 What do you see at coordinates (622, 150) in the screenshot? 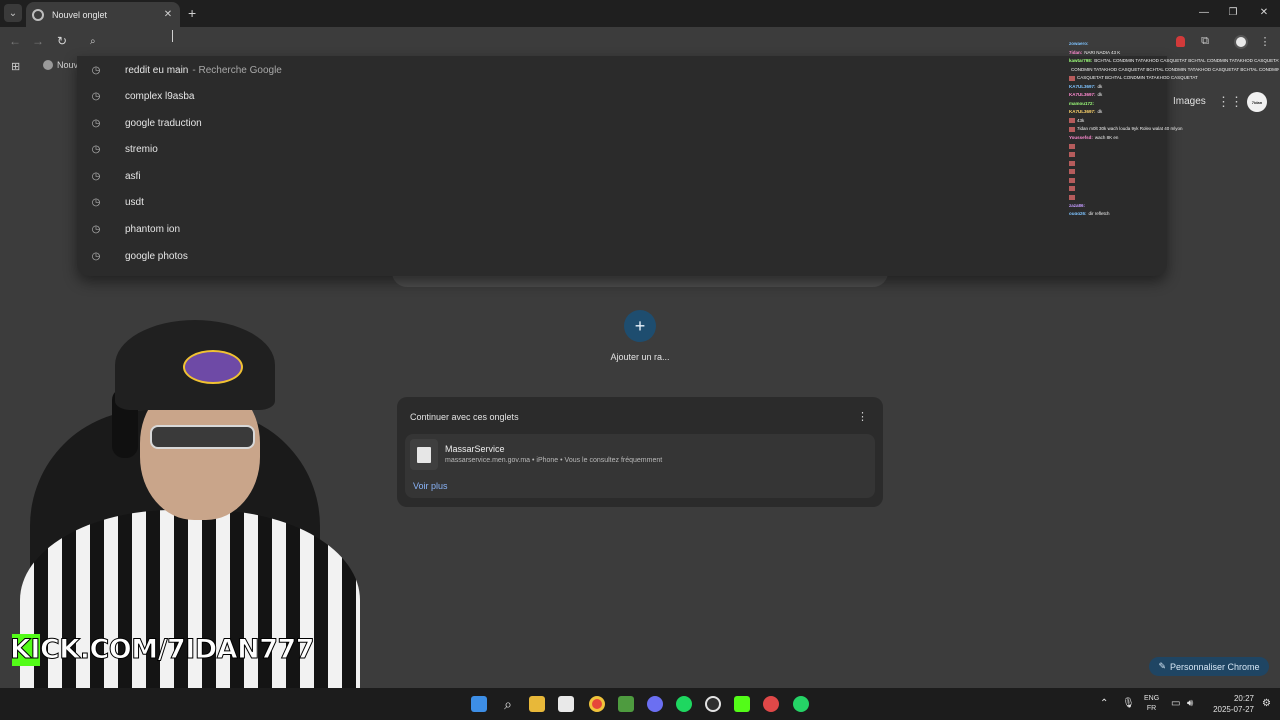
I see `suggestion-item: ◷ stremio` at bounding box center [622, 150].